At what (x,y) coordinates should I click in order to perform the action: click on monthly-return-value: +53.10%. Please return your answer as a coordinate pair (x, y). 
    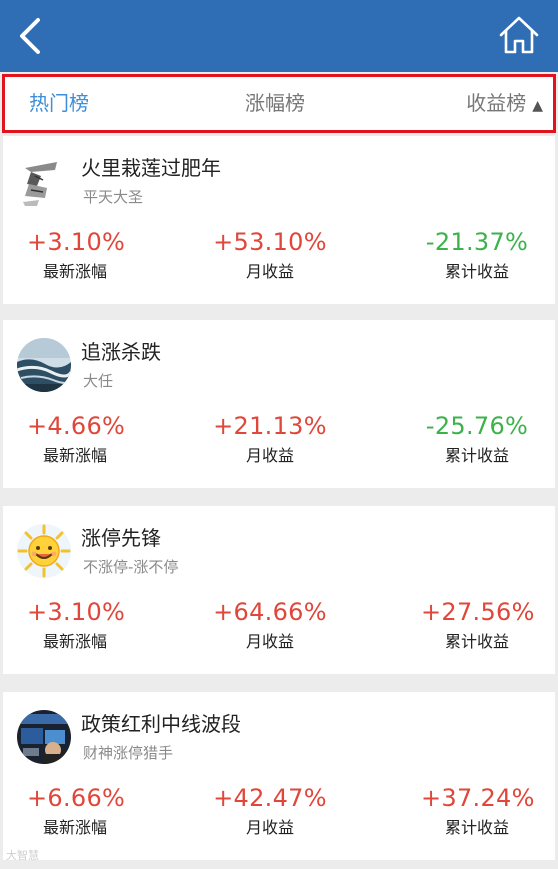
    Looking at the image, I should click on (270, 242).